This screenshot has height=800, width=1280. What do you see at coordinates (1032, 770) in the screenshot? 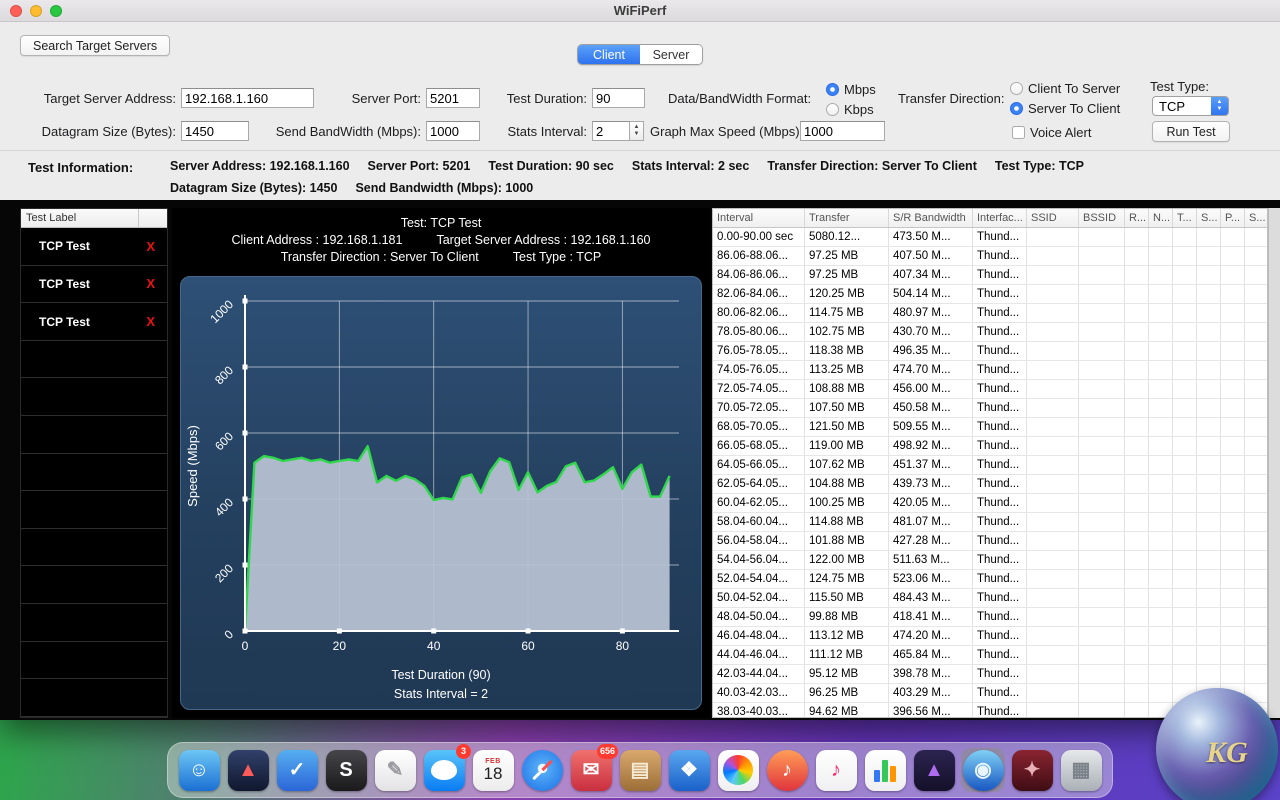
I see `dark-red-app-dock-icon: ✦` at bounding box center [1032, 770].